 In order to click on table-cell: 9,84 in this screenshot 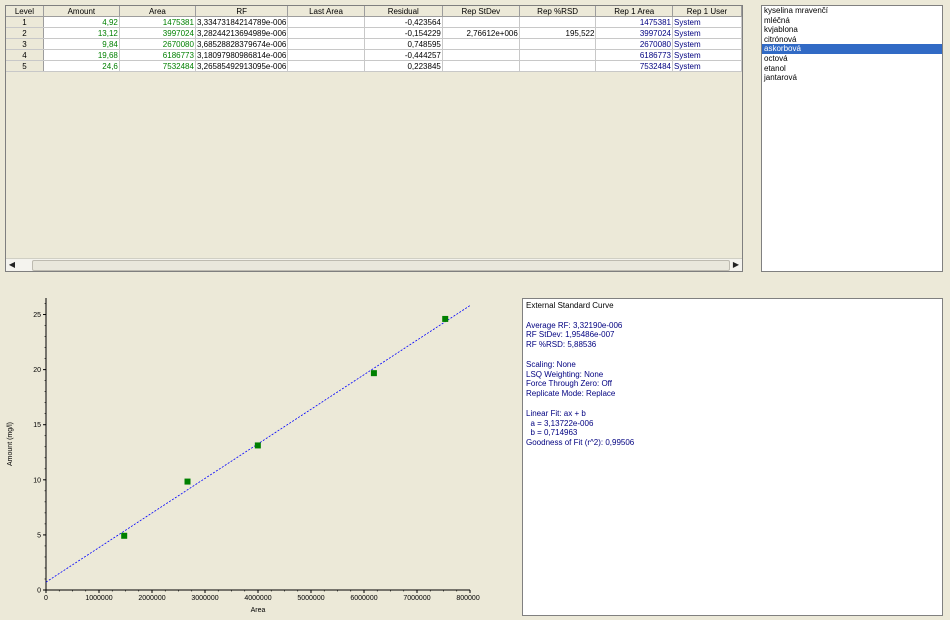, I will do `click(81, 44)`.